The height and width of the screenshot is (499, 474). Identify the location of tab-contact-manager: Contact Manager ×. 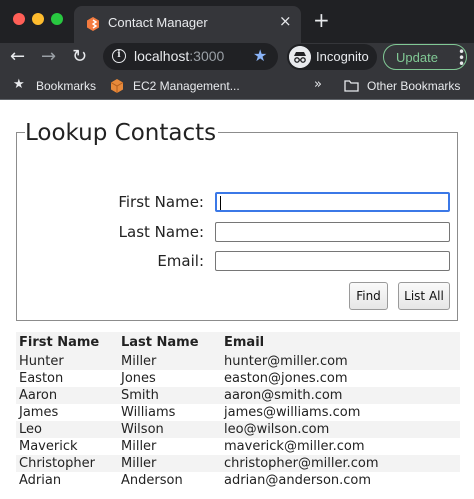
(187, 24).